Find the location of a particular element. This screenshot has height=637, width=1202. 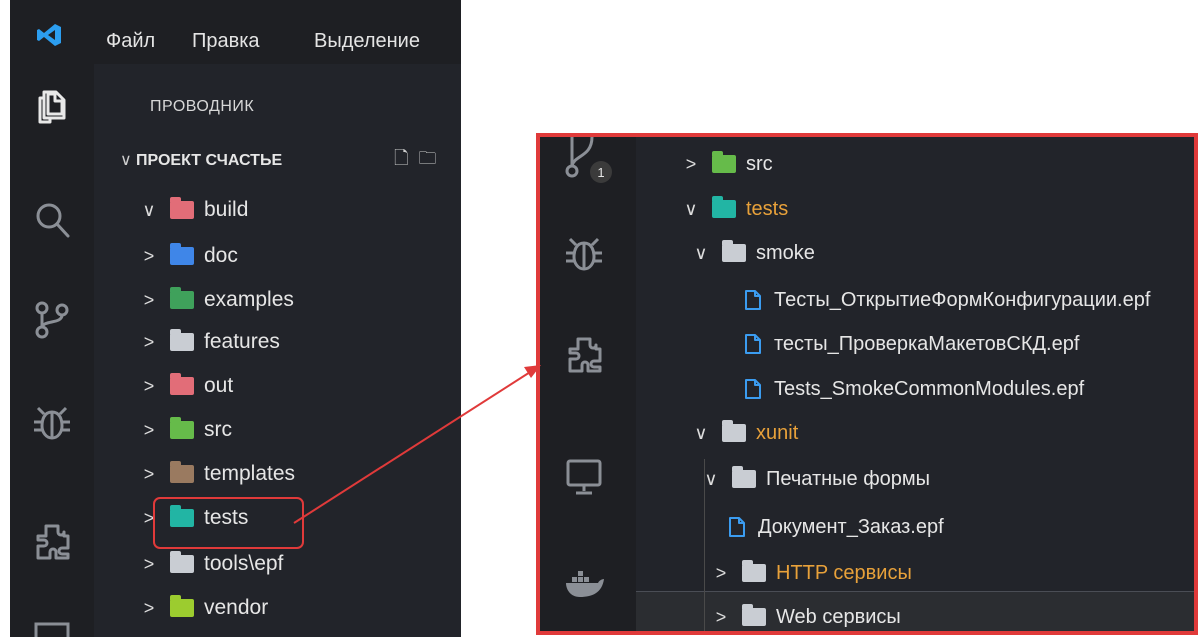

explorer-title: ПРОВОДНИК is located at coordinates (202, 106).